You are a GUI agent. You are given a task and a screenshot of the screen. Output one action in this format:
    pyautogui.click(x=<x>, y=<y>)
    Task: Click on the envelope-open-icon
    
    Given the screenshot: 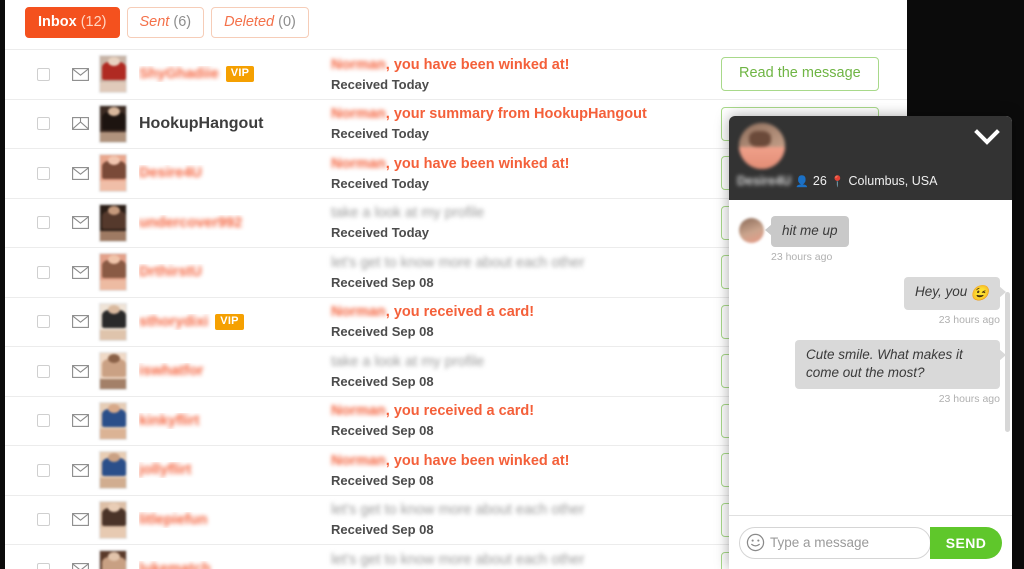 What is the action you would take?
    pyautogui.click(x=80, y=124)
    